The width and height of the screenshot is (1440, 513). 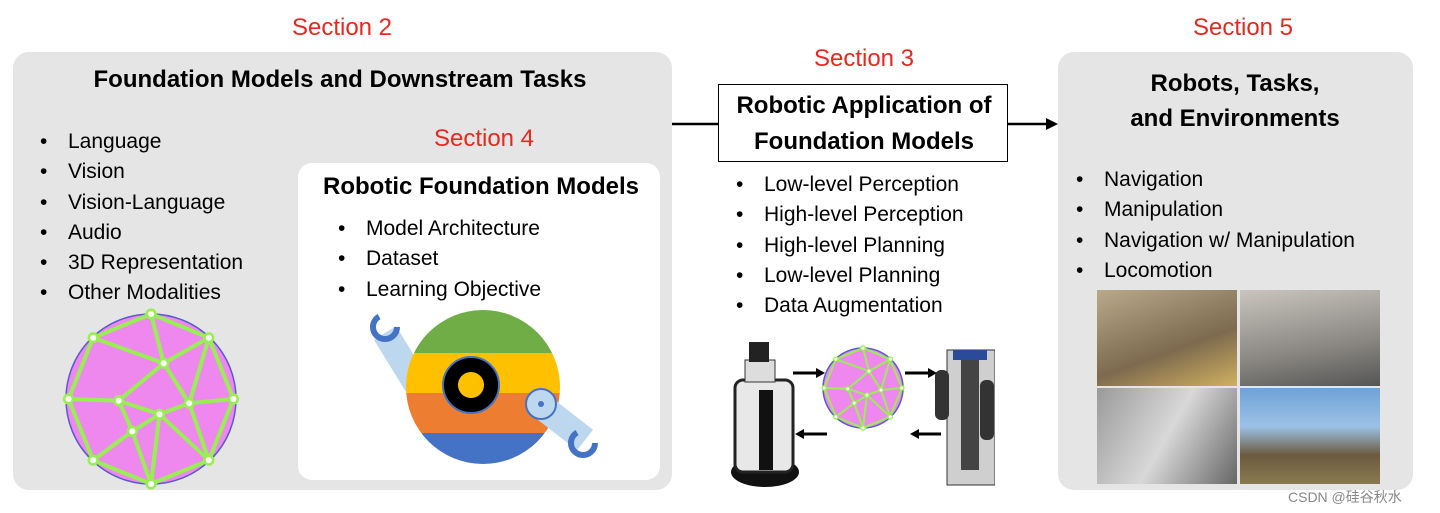 I want to click on list-item: Data Augmentation, so click(x=850, y=306).